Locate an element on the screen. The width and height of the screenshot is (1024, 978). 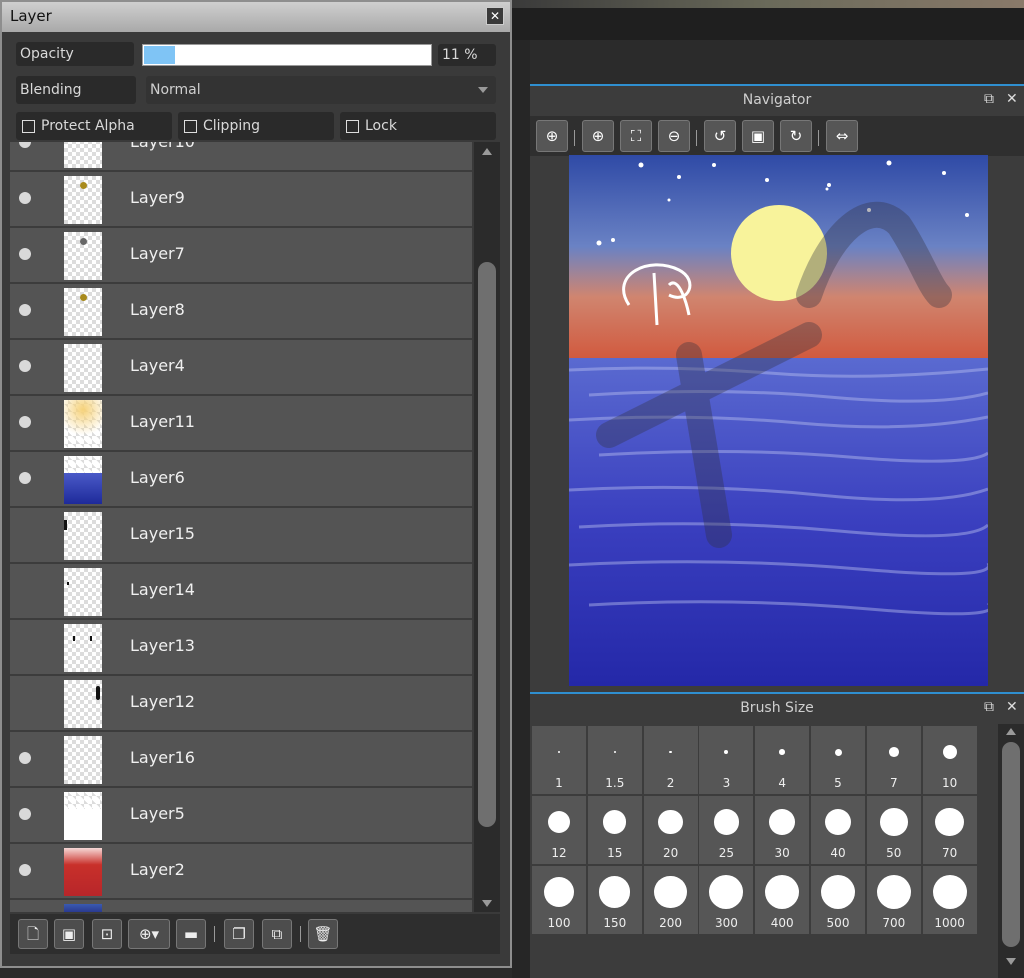
brush-size-option: 25 is located at coordinates (726, 830).